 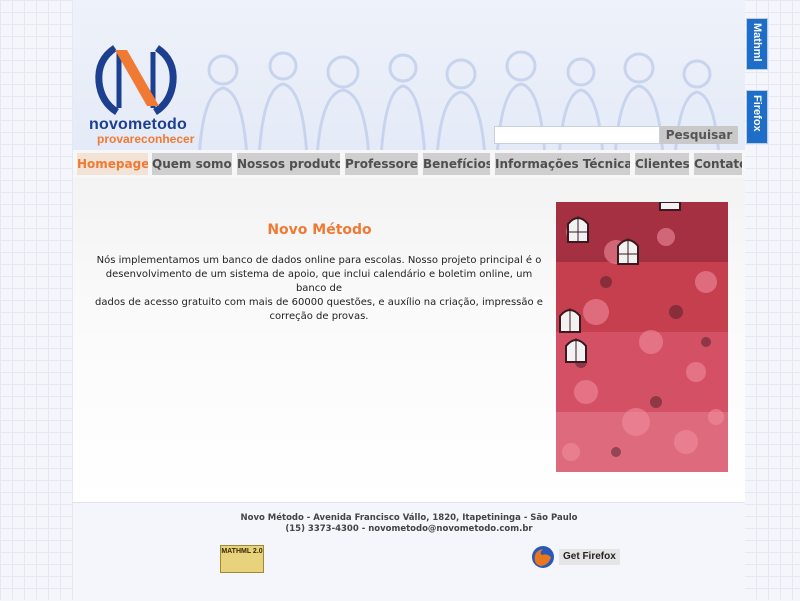 What do you see at coordinates (381, 164) in the screenshot?
I see `tab-professores: Professores` at bounding box center [381, 164].